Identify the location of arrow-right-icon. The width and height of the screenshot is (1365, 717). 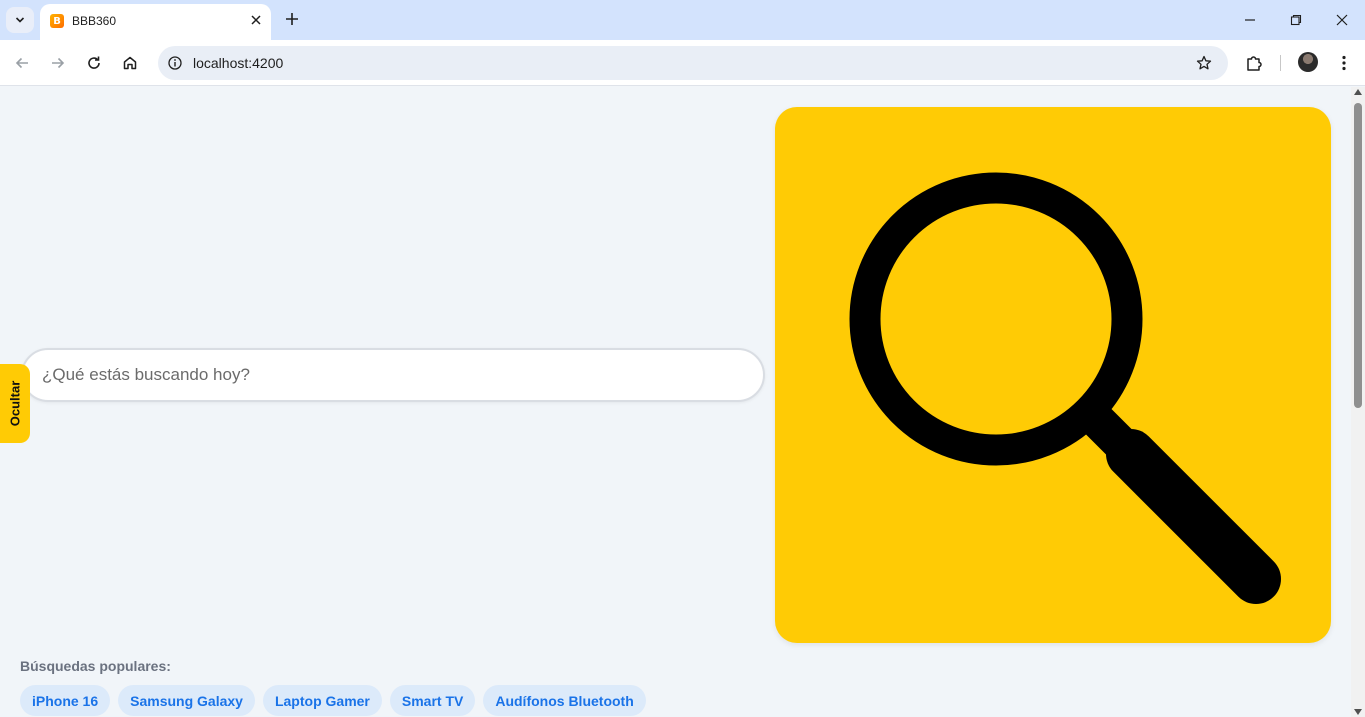
(58, 63).